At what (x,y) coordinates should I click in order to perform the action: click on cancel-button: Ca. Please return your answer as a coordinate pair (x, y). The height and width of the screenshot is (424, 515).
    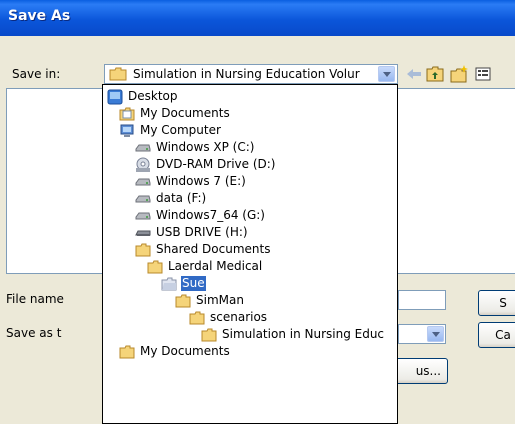
    Looking at the image, I should click on (496, 335).